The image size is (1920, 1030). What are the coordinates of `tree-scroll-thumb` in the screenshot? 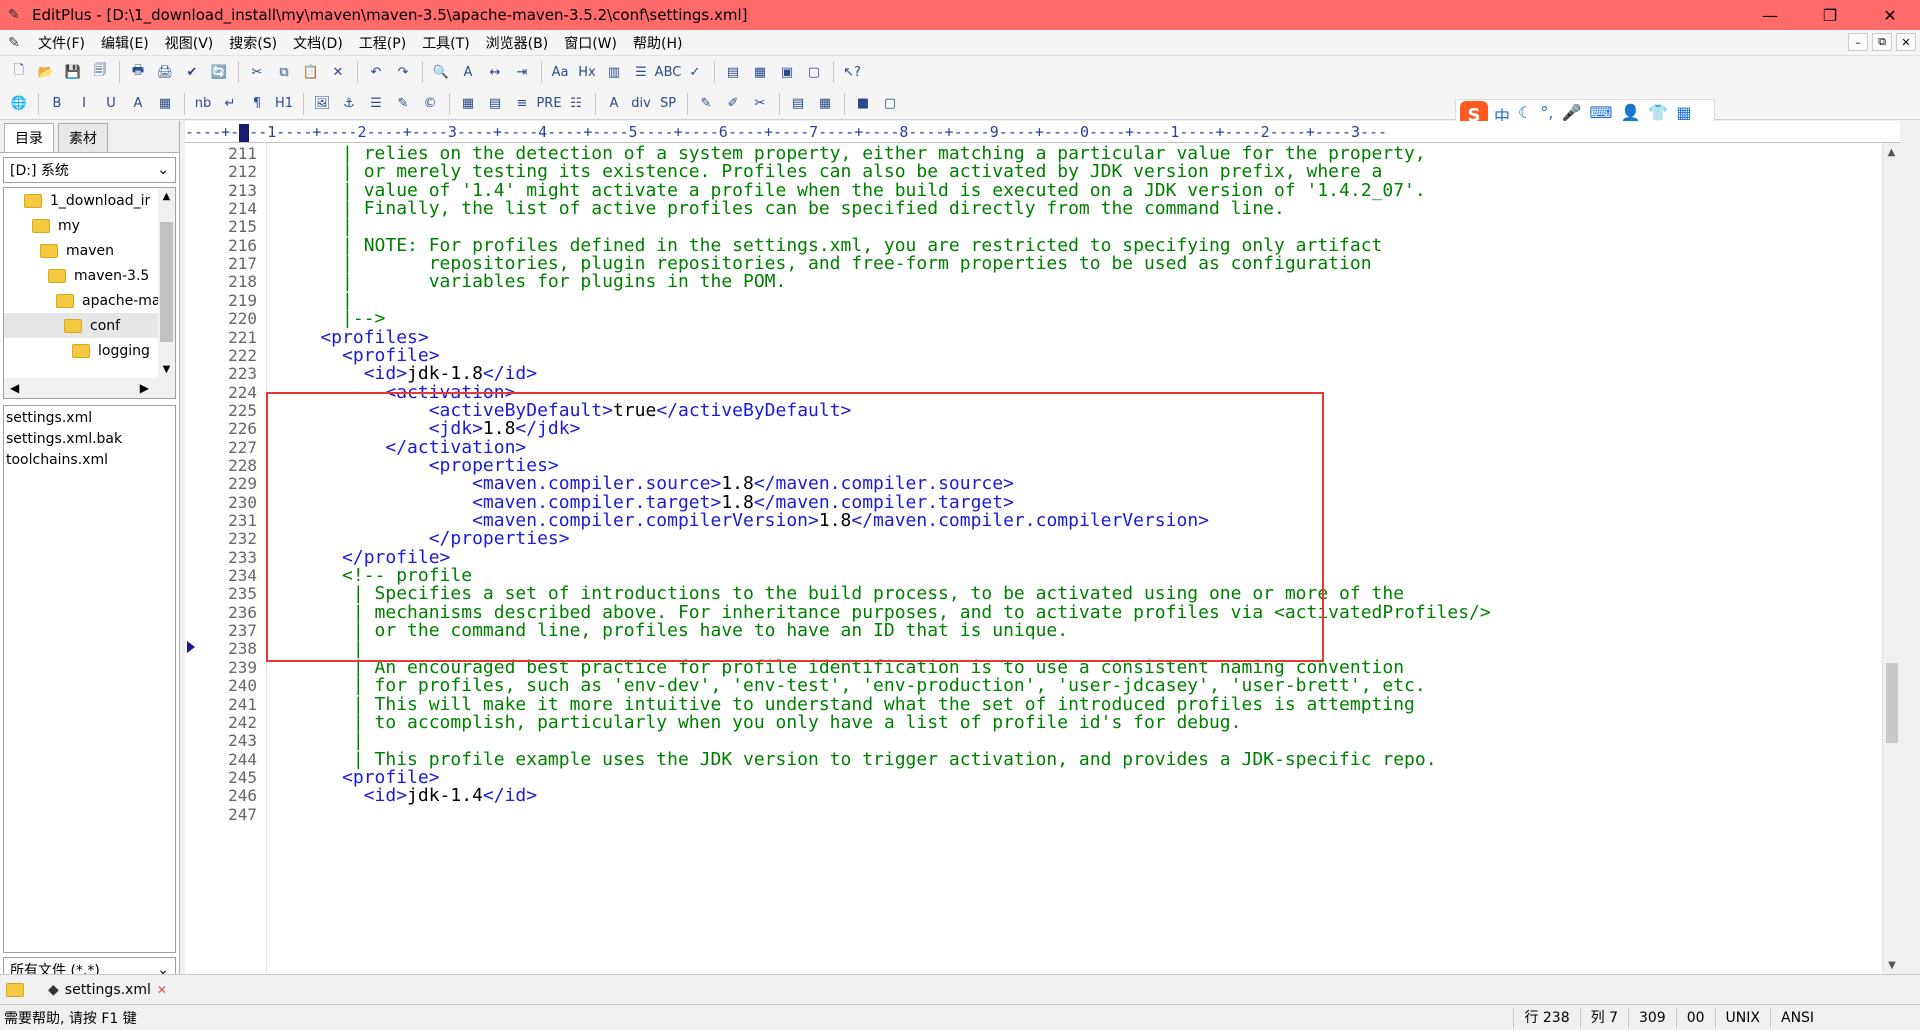 It's located at (166, 282).